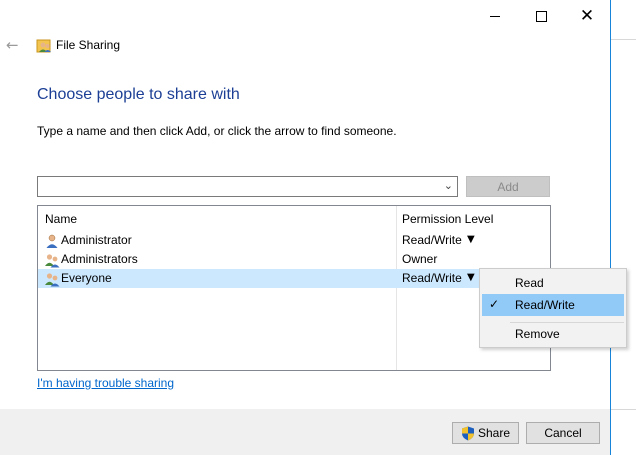  Describe the element at coordinates (448, 185) in the screenshot. I see `chevron-down-icon: ⌄` at that location.